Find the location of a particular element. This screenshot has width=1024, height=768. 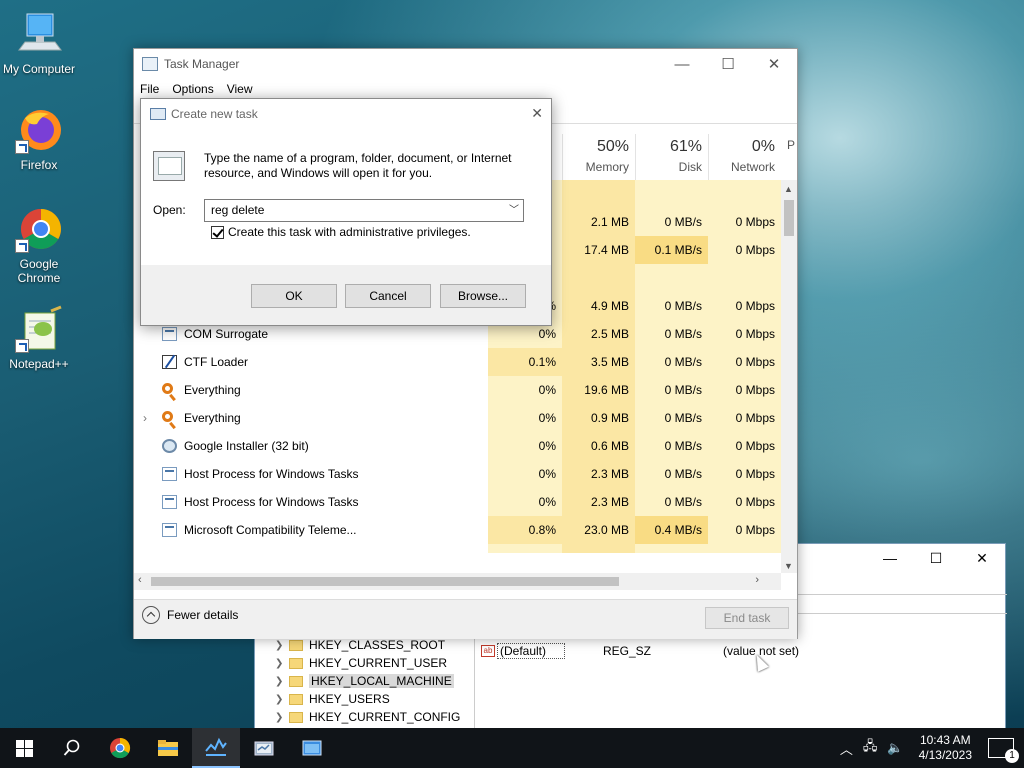

clock: 10:43 AM 4/13/2023 is located at coordinates (945, 748).